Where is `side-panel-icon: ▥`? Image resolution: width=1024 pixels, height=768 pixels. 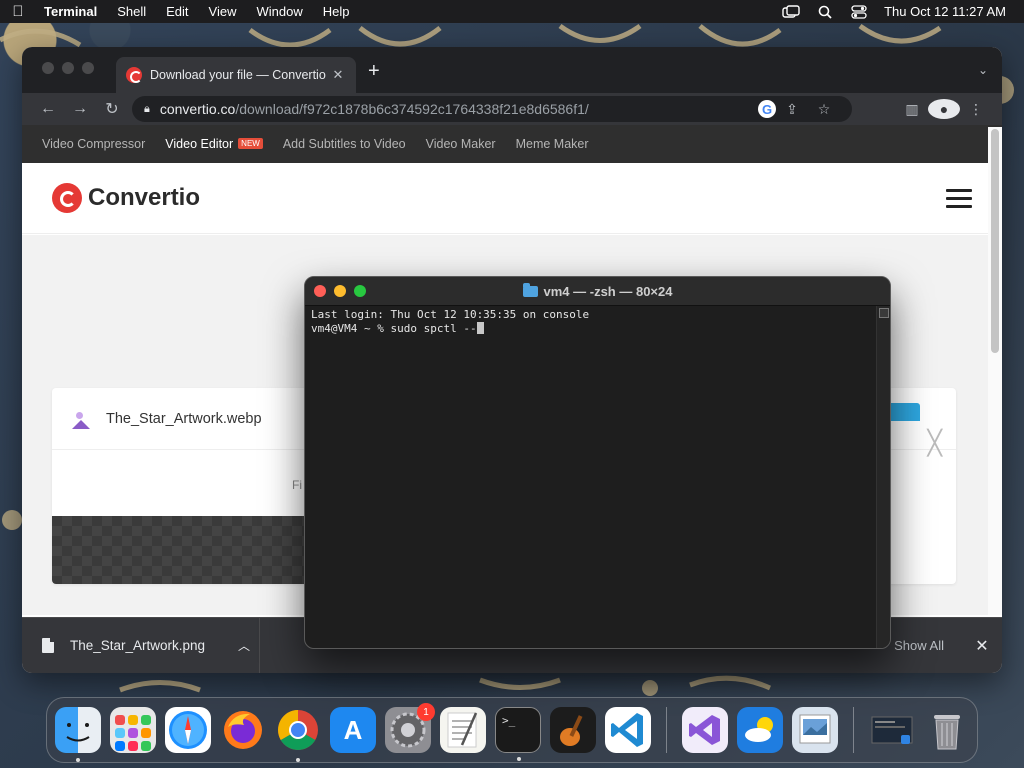 side-panel-icon: ▥ is located at coordinates (912, 109).